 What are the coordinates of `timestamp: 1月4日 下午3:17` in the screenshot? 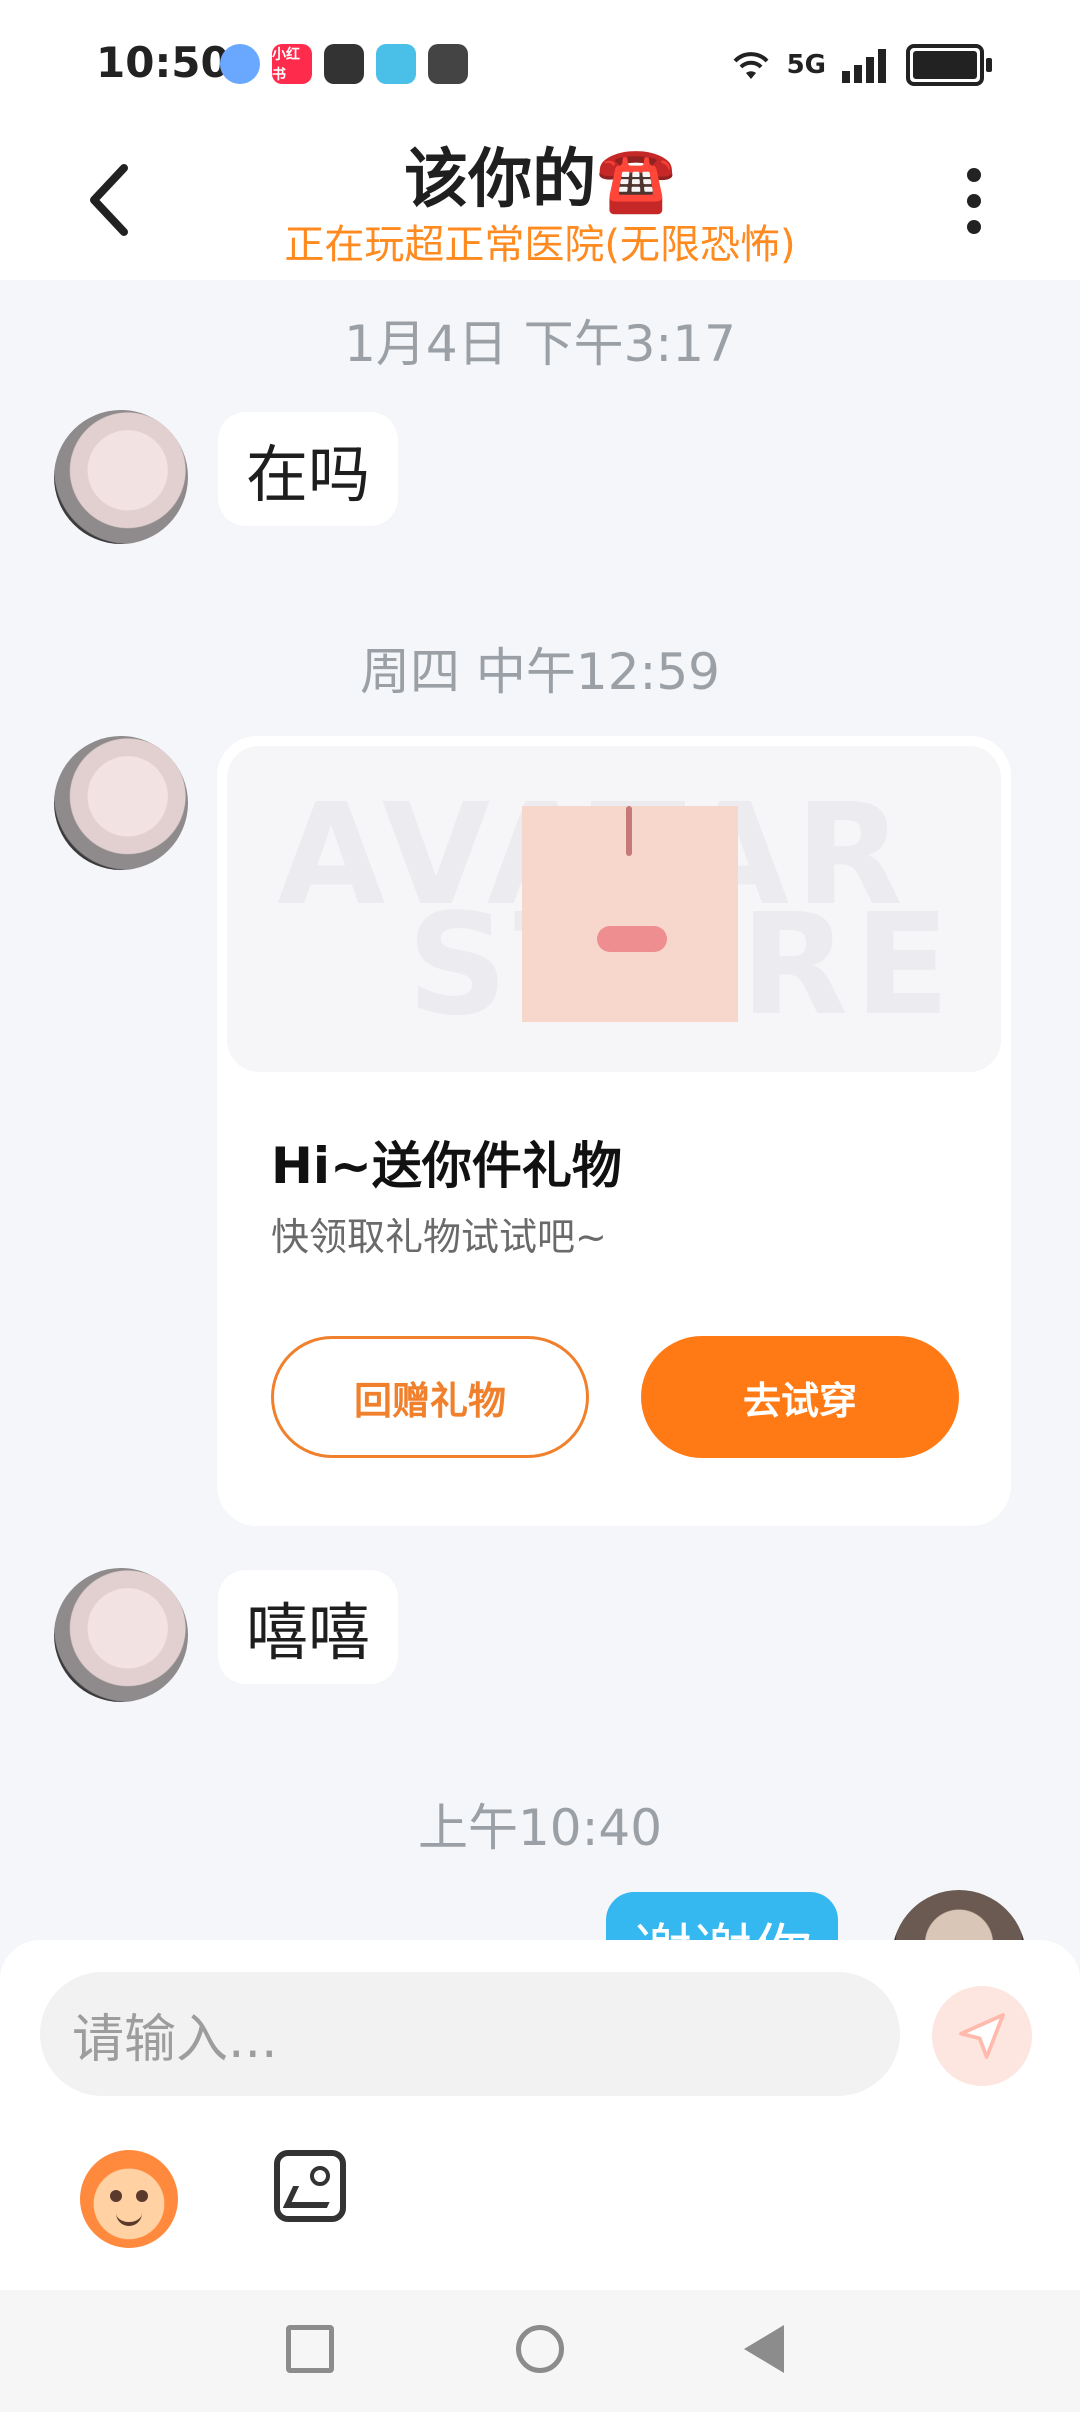 It's located at (540, 344).